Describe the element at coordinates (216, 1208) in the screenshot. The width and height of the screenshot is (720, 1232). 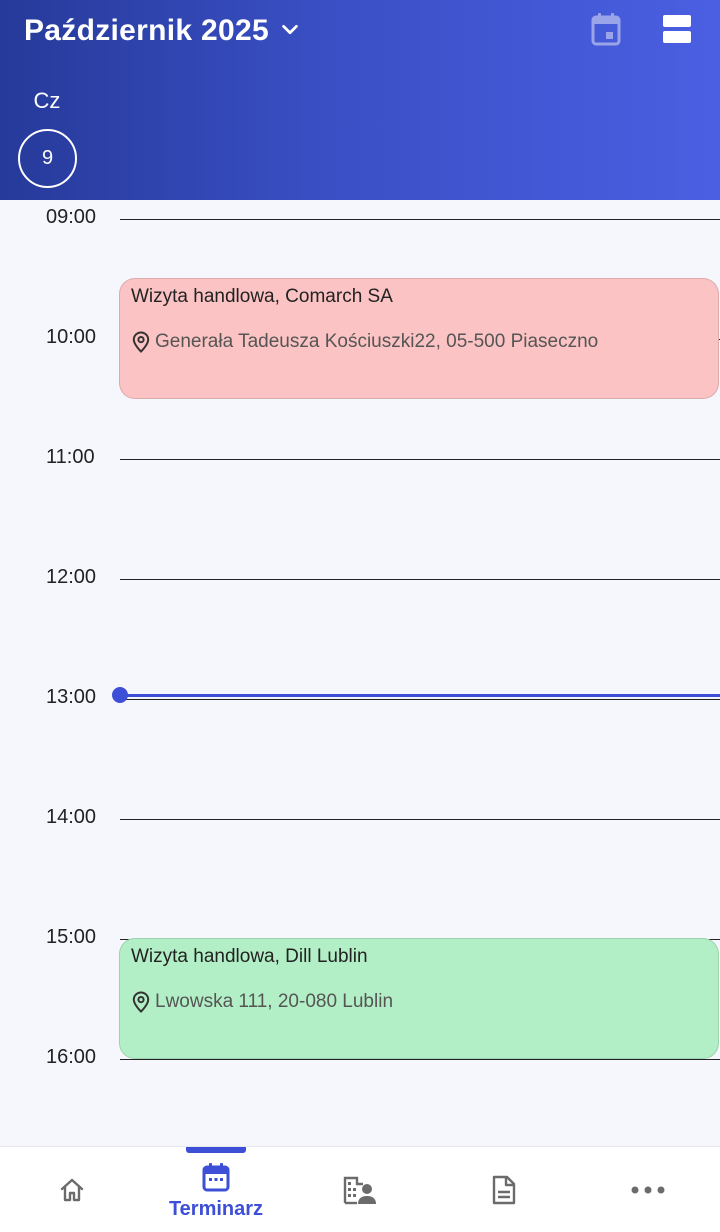
I see `nav-label-terminarz: Terminarz` at that location.